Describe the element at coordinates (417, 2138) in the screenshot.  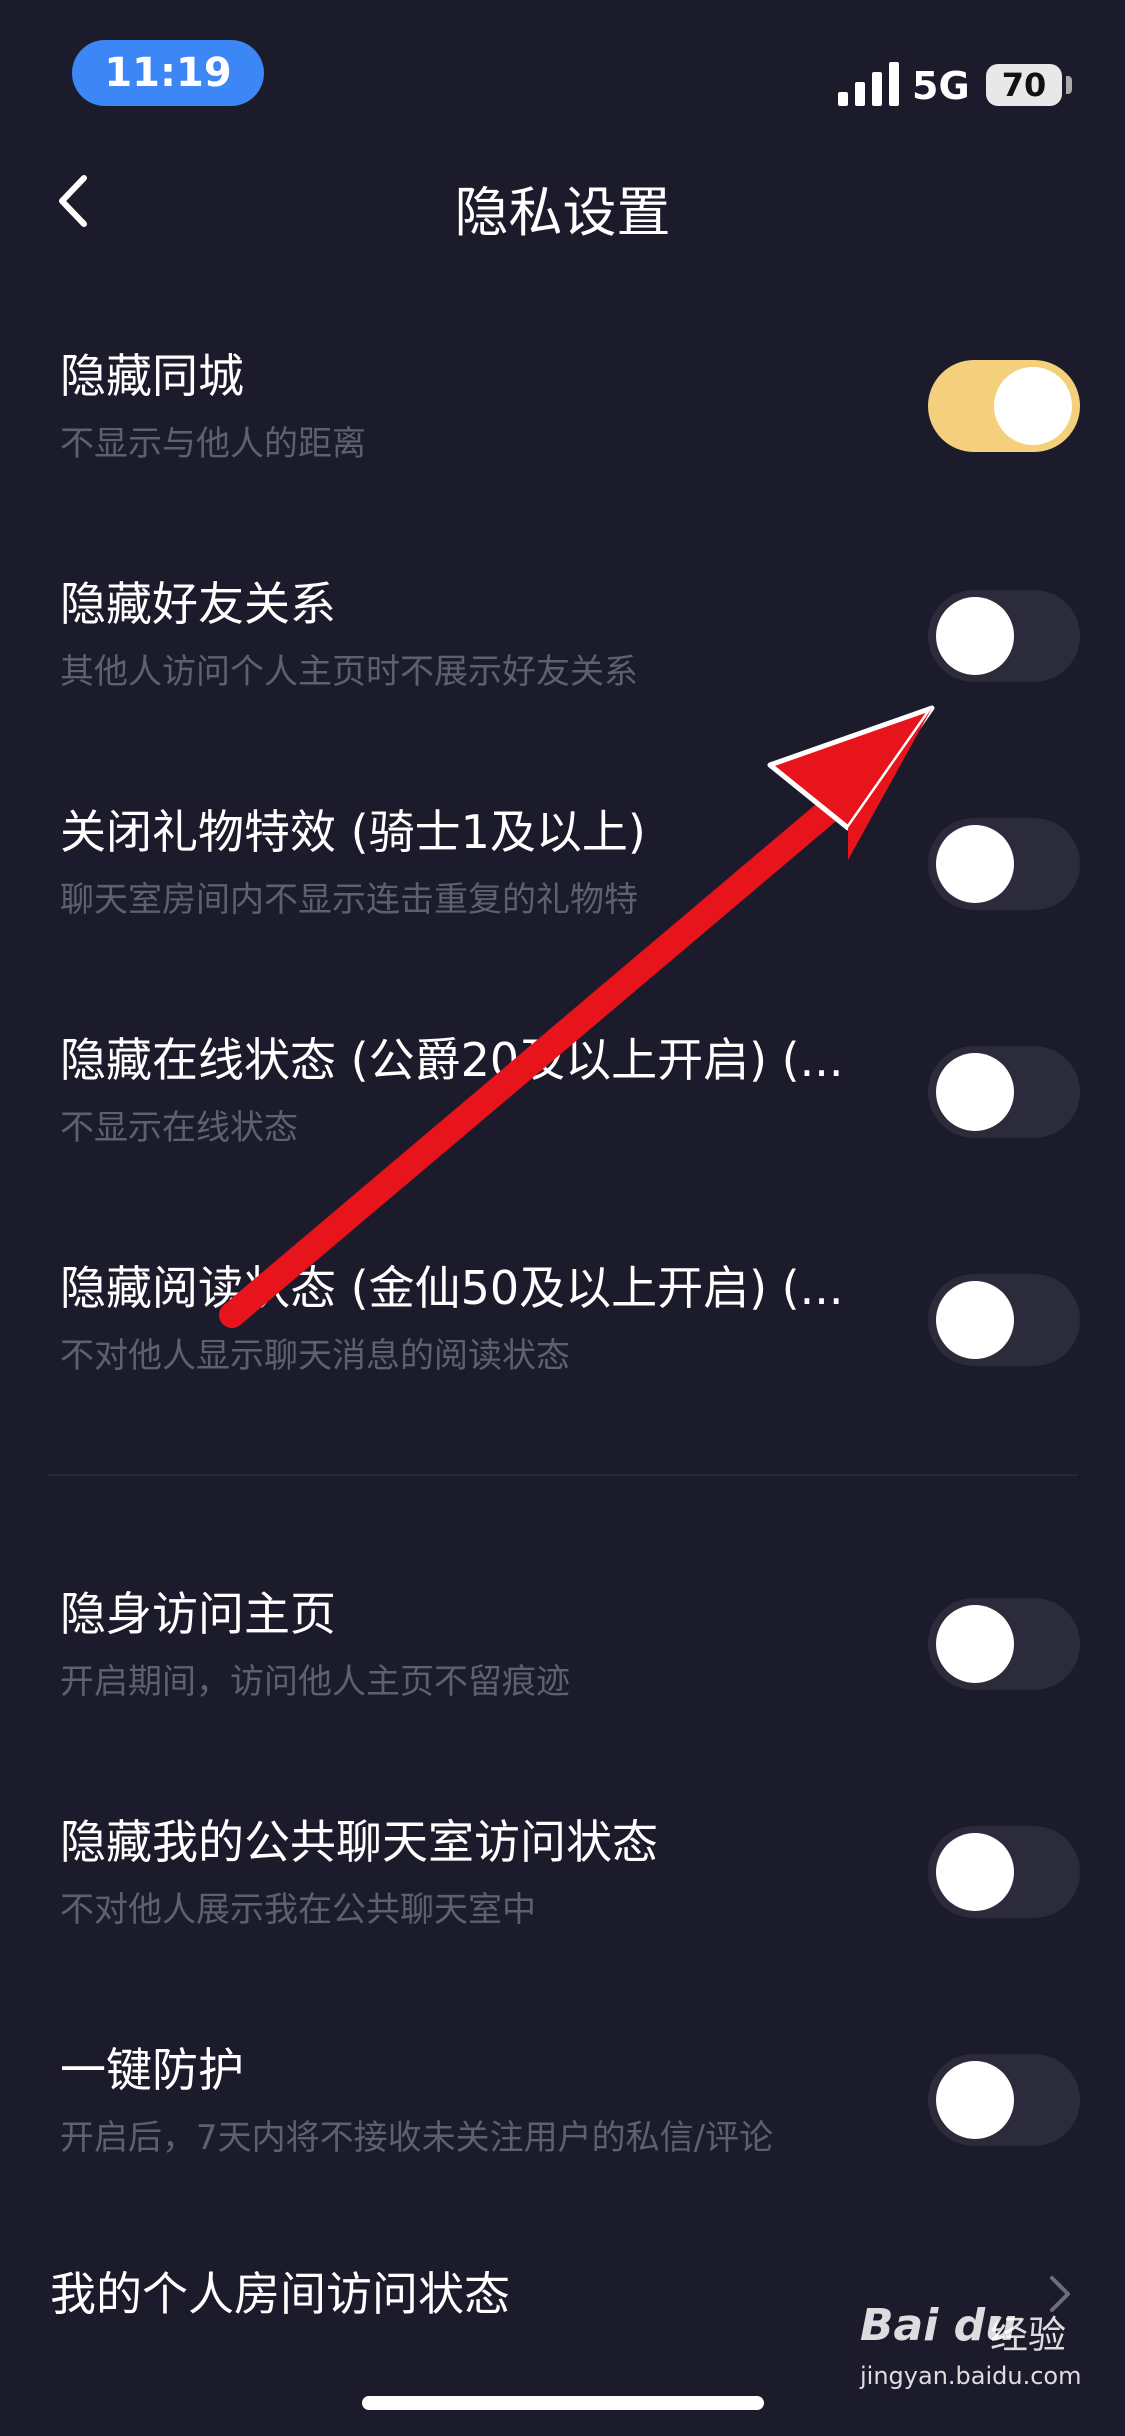
I see `setting-description: 开启后，7天内将不接收未关注用户的私信/评论` at that location.